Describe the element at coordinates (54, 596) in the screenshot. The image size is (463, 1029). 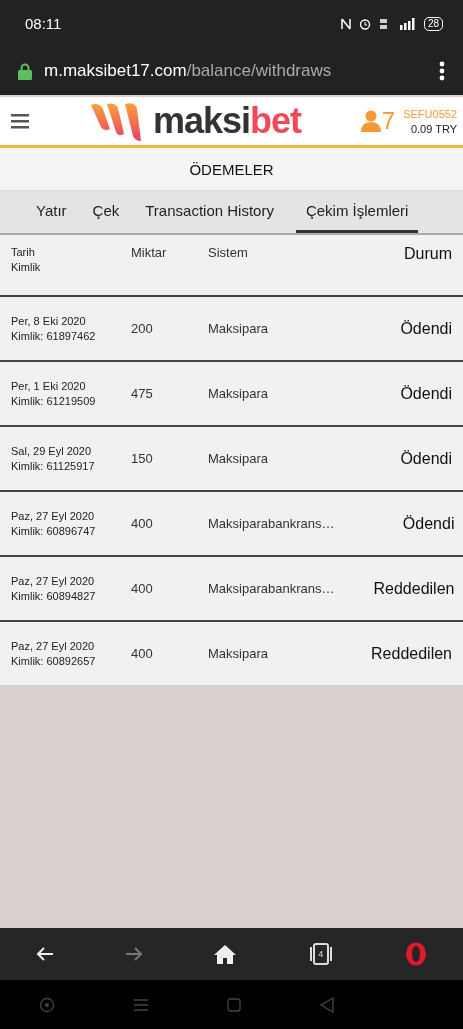
I see `id-text: Kimlik: 60894827` at that location.